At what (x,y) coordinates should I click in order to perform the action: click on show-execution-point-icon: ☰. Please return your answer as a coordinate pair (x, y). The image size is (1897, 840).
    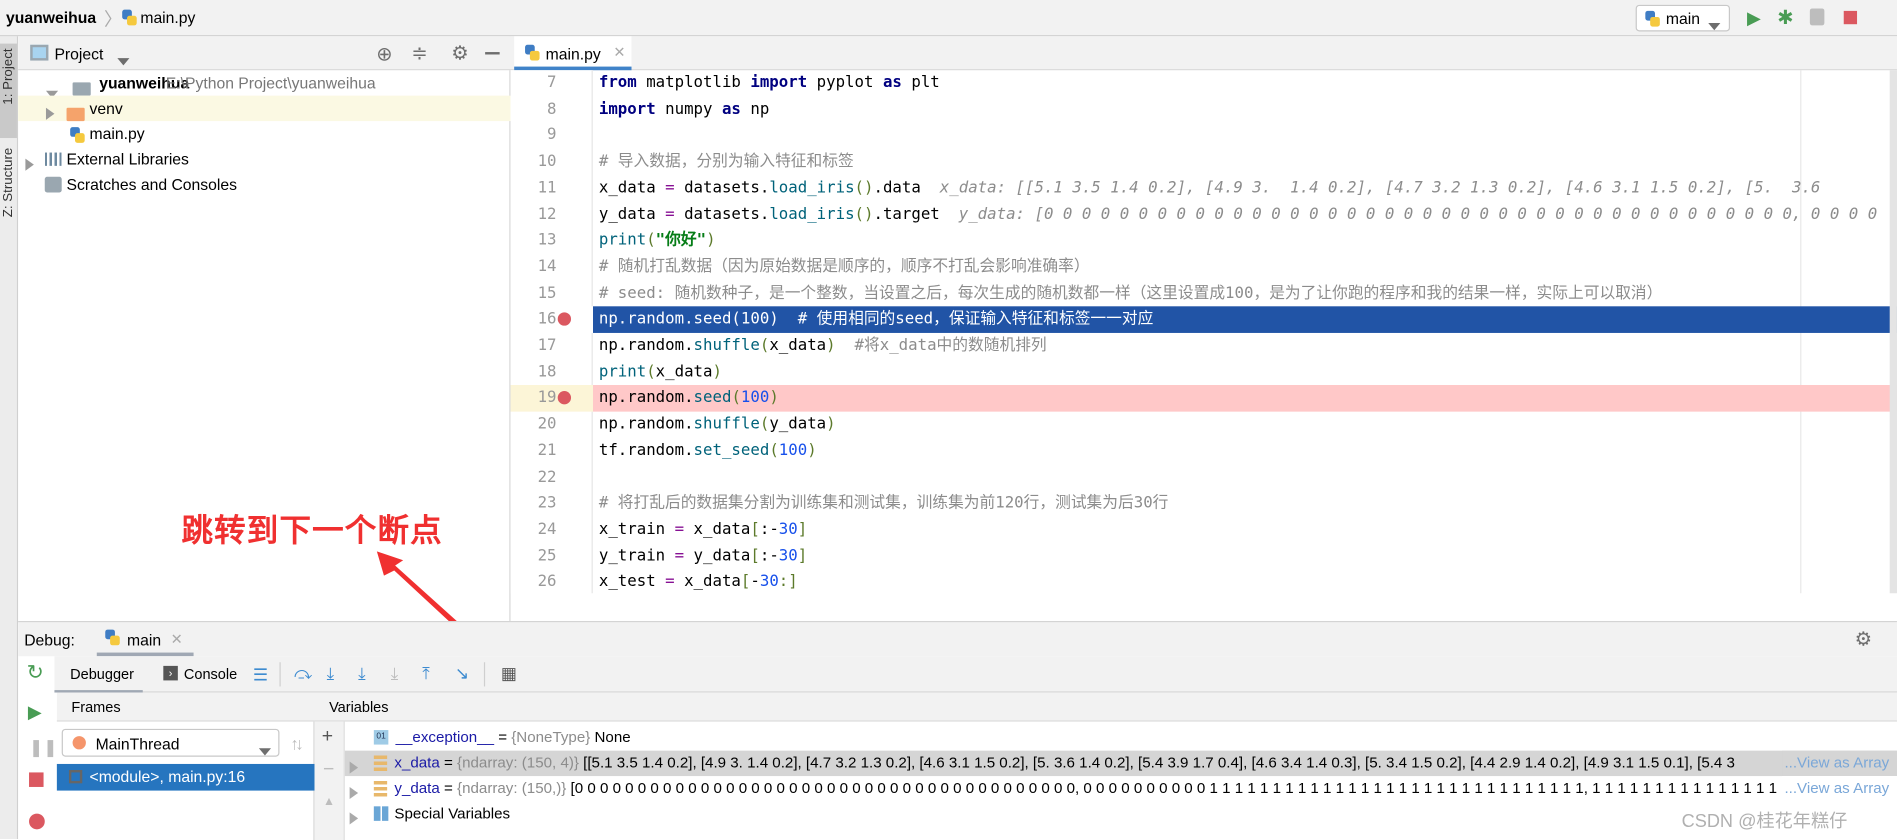
    Looking at the image, I should click on (260, 674).